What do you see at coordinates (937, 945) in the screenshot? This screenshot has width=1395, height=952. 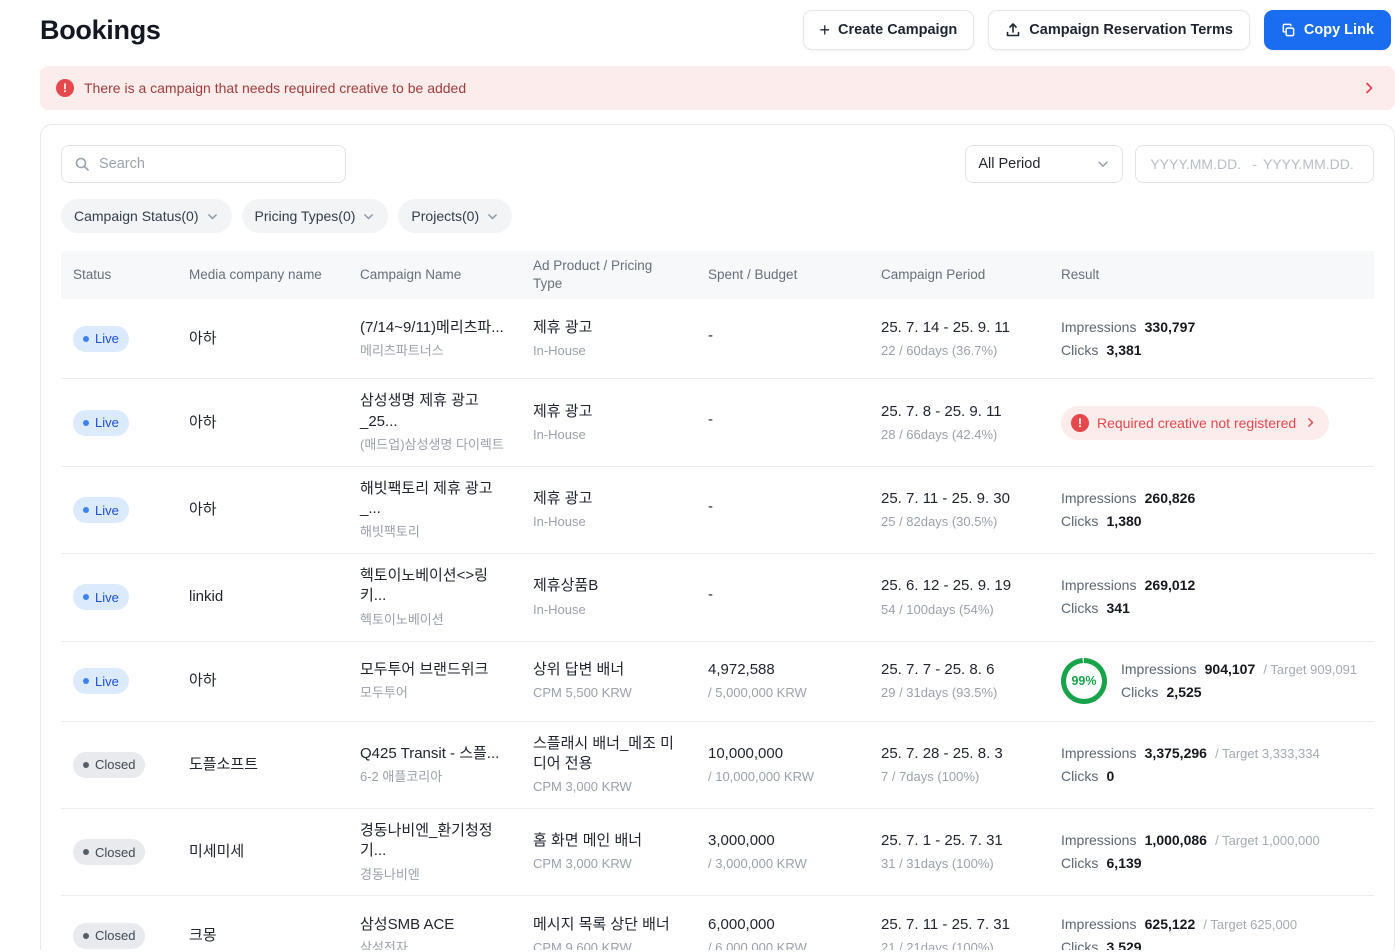 I see `period-progress: 21 / 21days (100%)` at bounding box center [937, 945].